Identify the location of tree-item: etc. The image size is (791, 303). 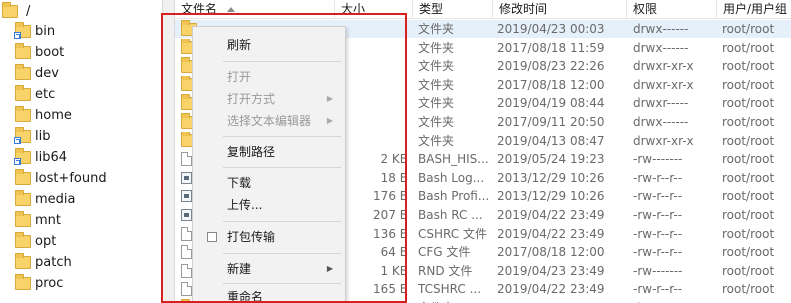
(35, 94).